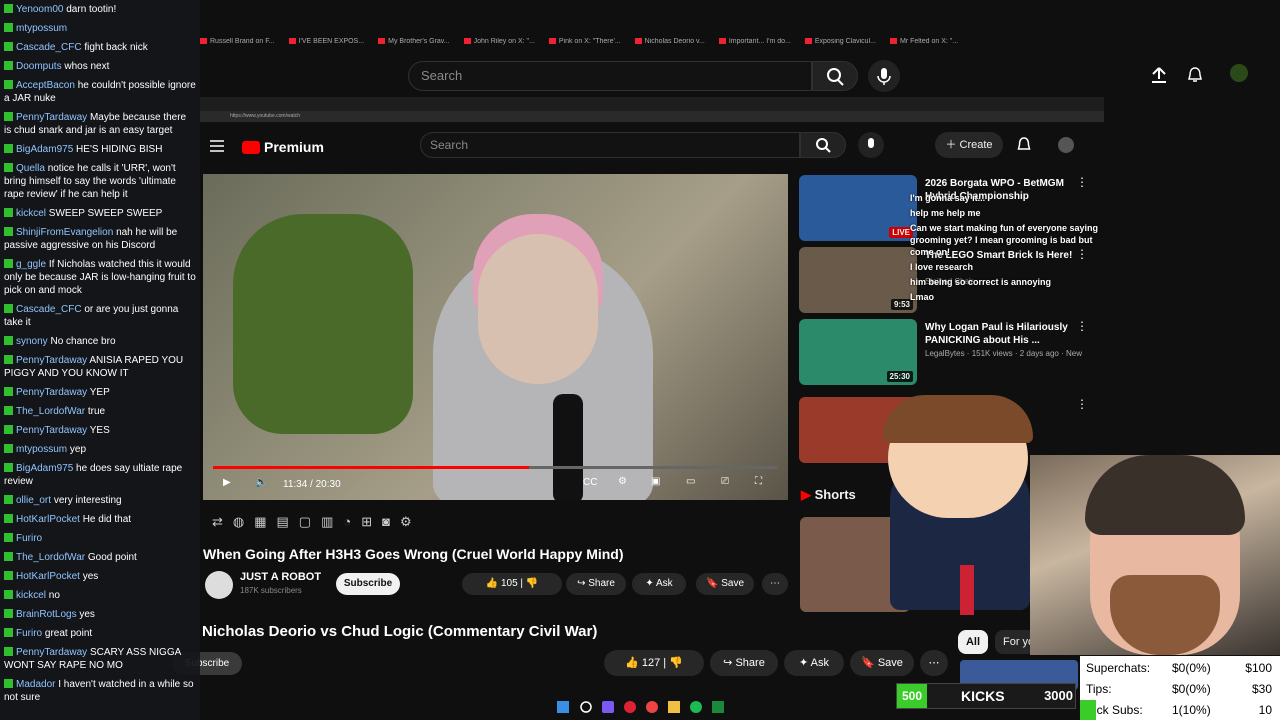 This screenshot has height=720, width=1280. What do you see at coordinates (280, 577) in the screenshot?
I see `channel-name: JUST A ROBOT` at bounding box center [280, 577].